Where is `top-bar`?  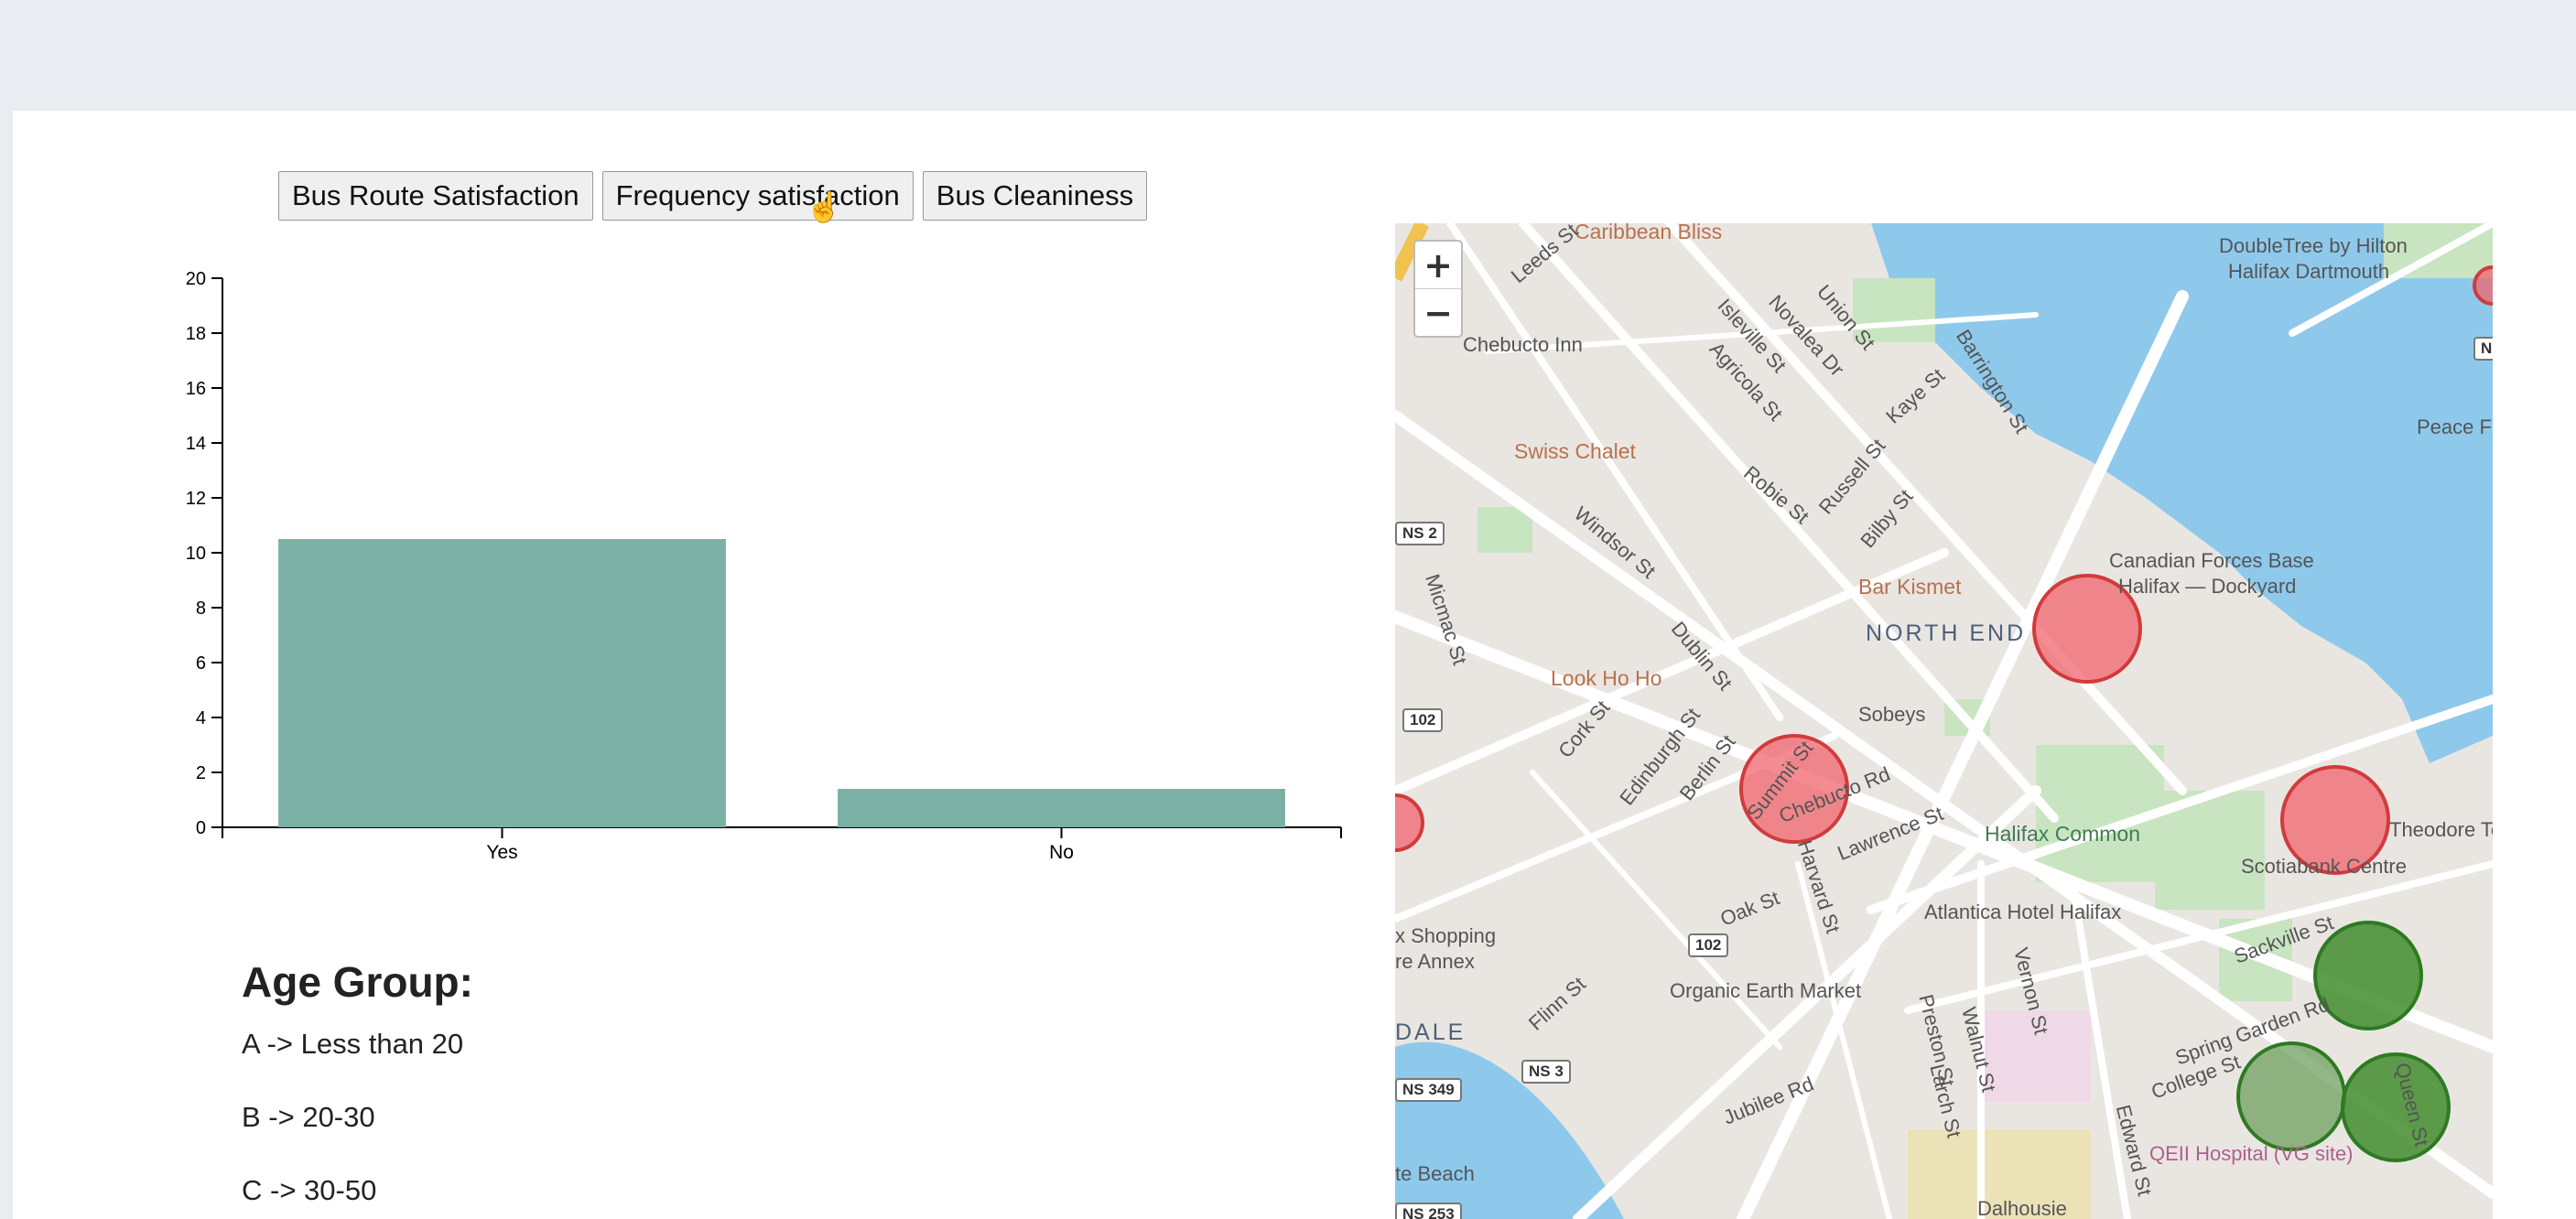
top-bar is located at coordinates (1295, 55).